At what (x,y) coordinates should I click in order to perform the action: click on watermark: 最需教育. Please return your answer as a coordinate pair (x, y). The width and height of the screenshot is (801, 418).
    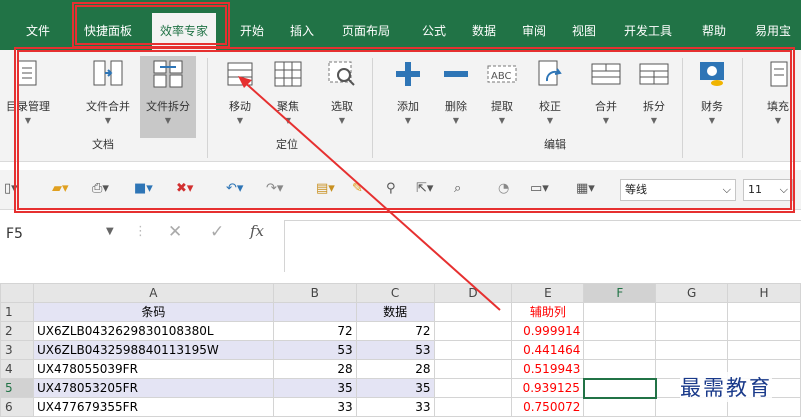
    Looking at the image, I should click on (726, 387).